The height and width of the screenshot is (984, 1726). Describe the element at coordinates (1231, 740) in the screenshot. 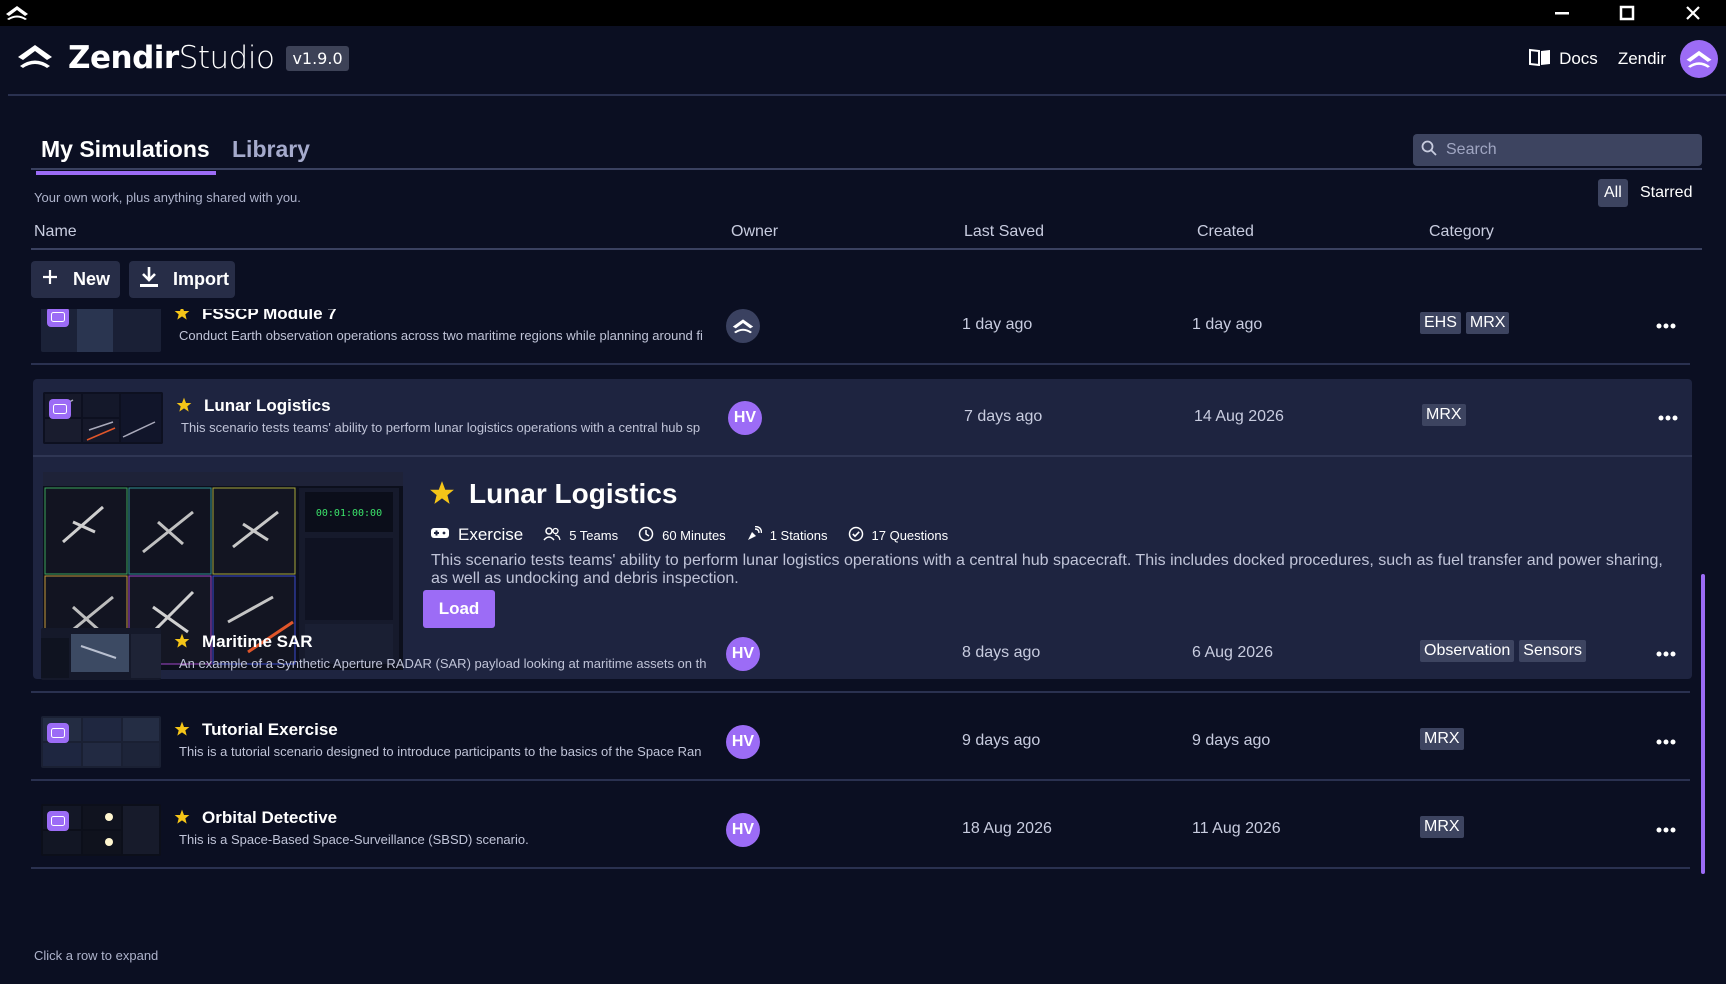

I see `row-created: 9 days ago` at that location.